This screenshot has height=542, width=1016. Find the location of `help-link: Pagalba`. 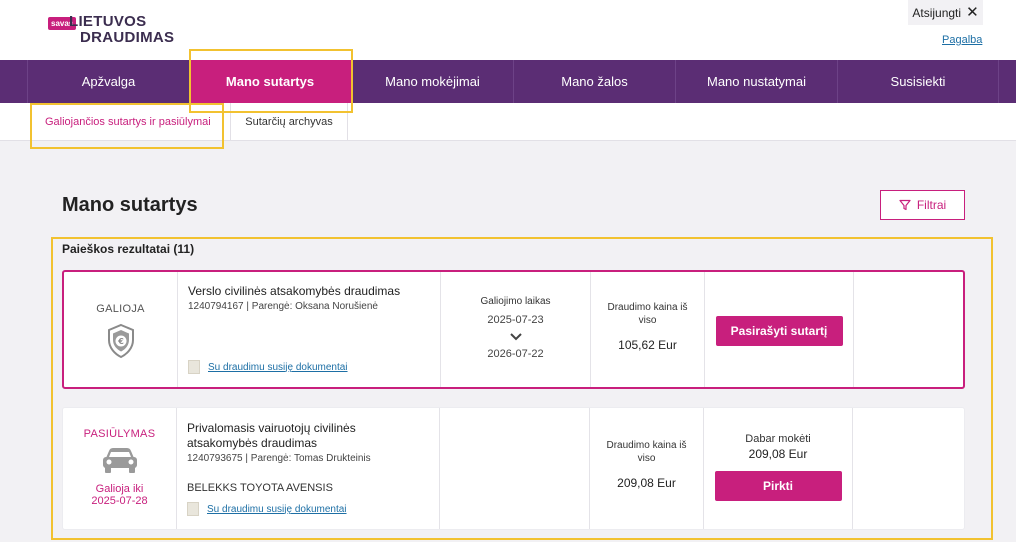

help-link: Pagalba is located at coordinates (962, 40).